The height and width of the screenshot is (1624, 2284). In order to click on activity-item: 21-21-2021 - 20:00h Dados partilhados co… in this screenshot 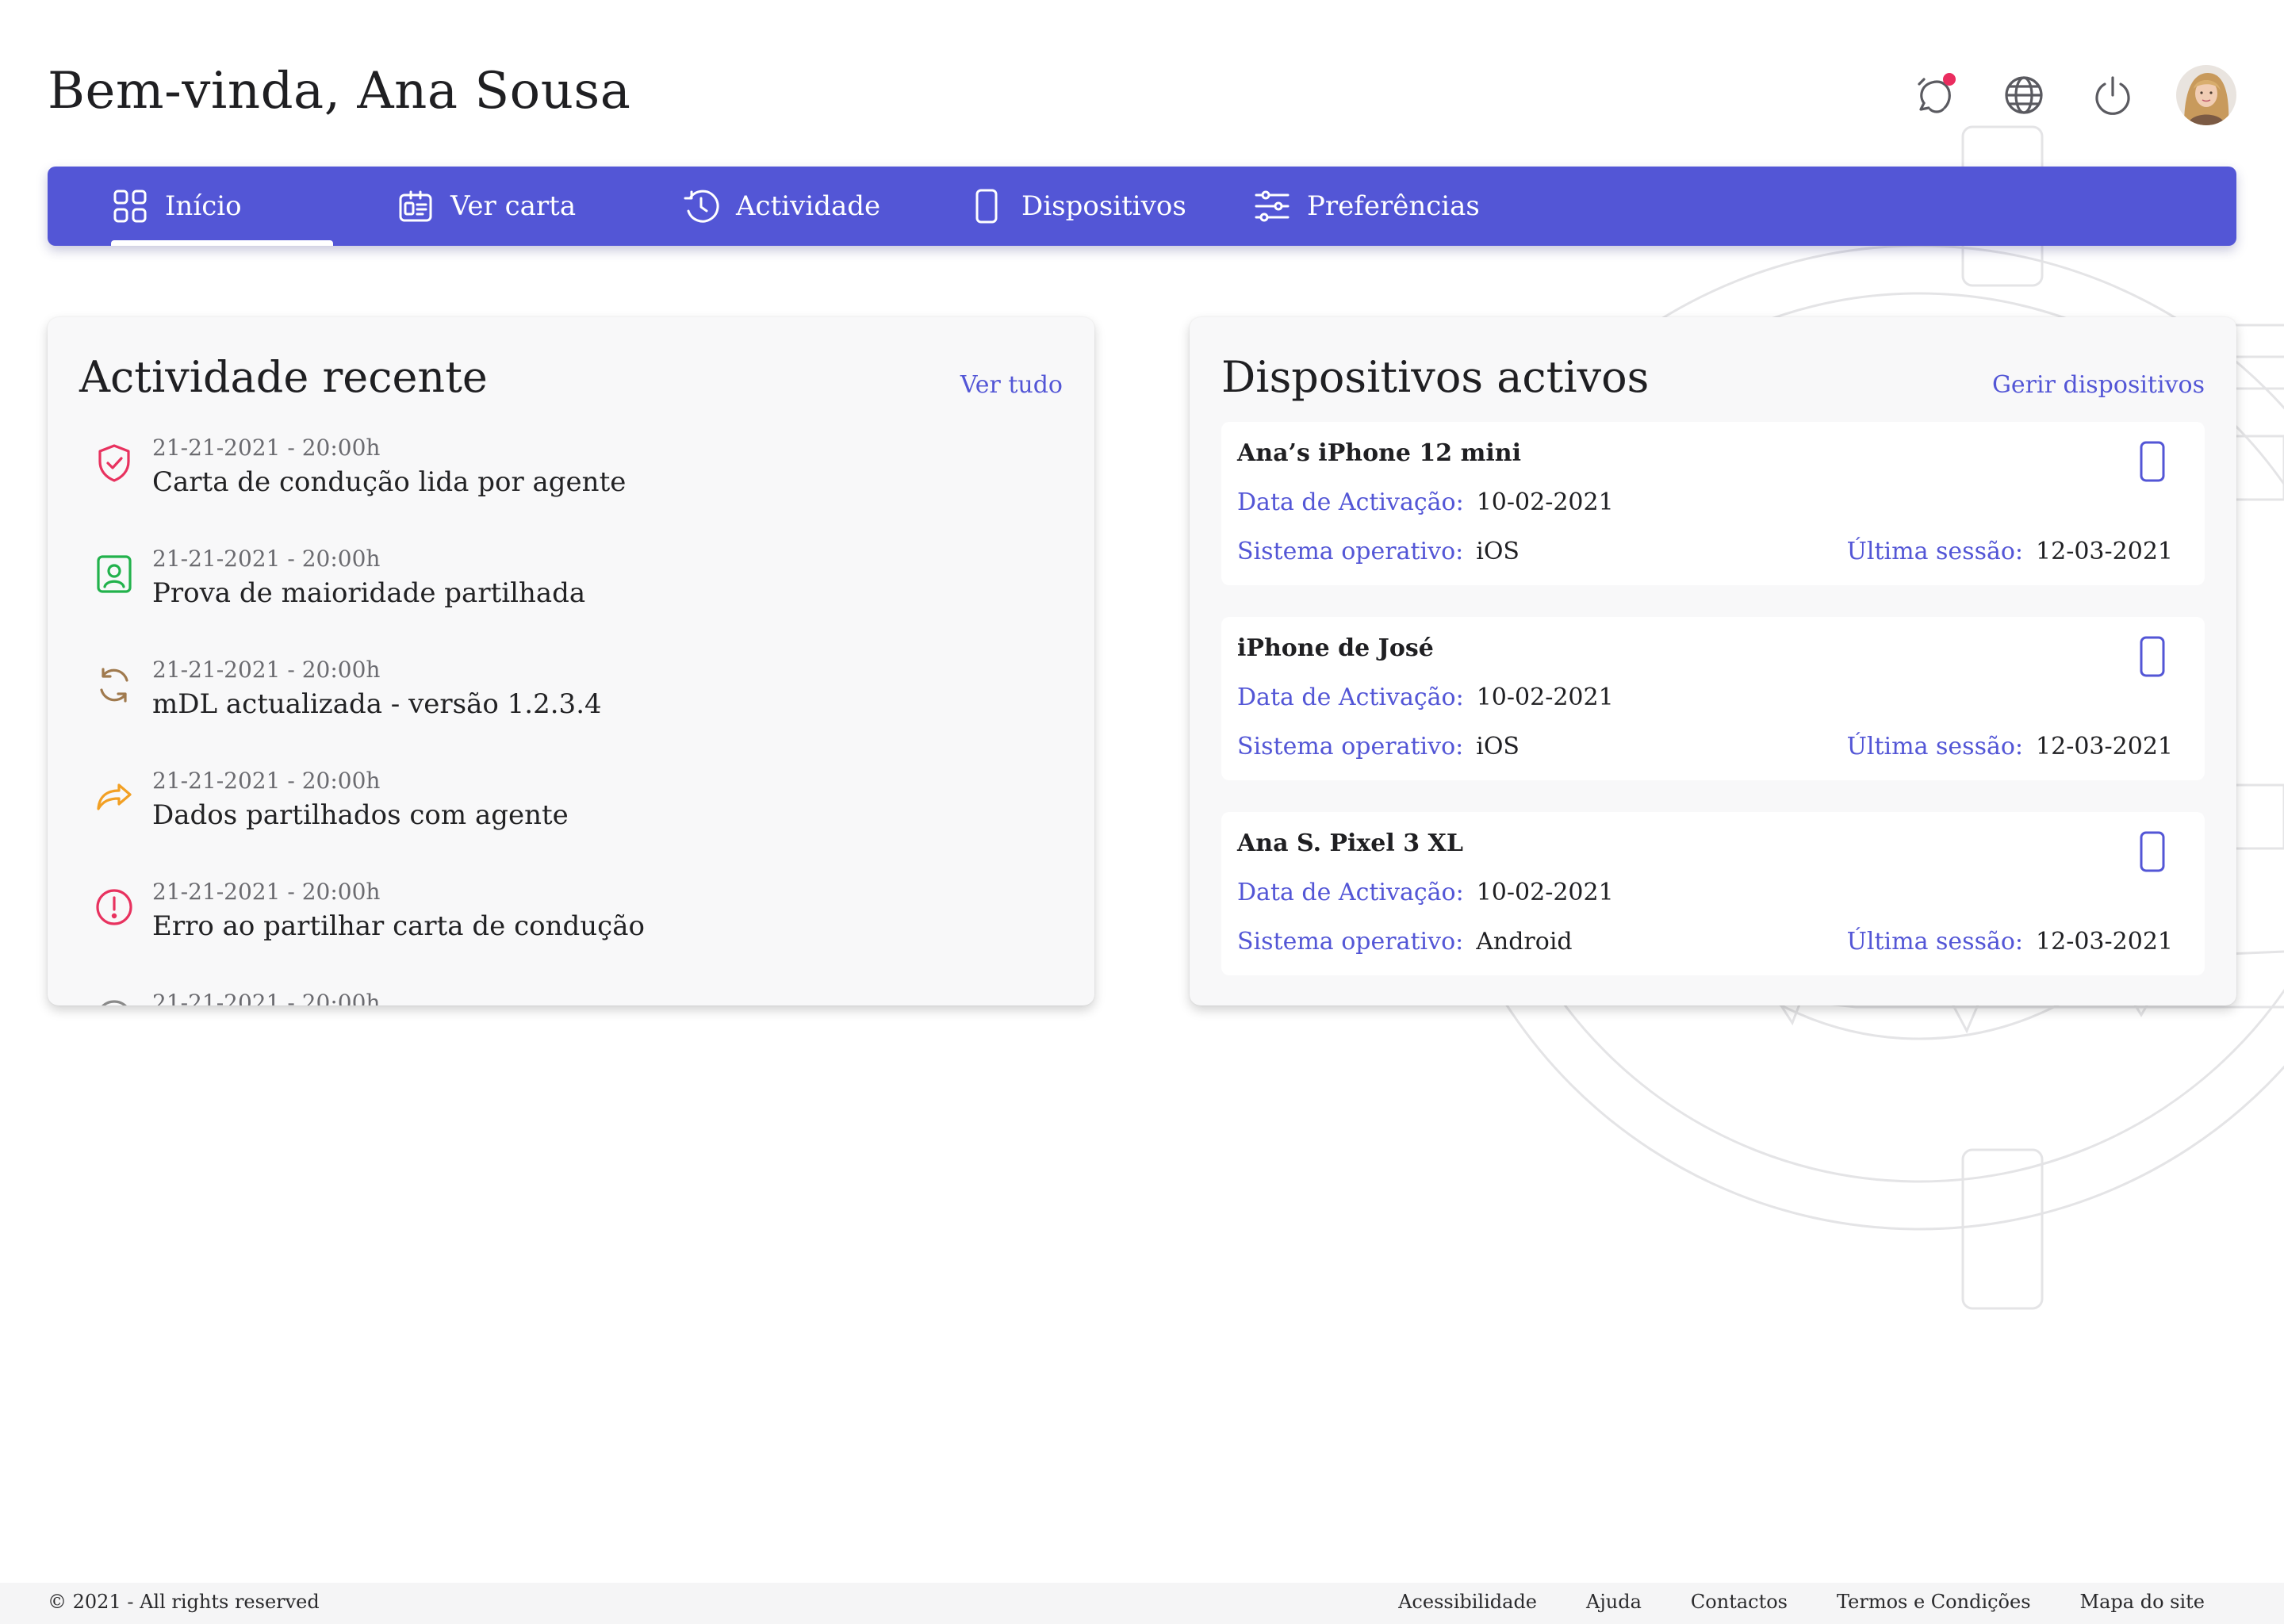, I will do `click(571, 824)`.